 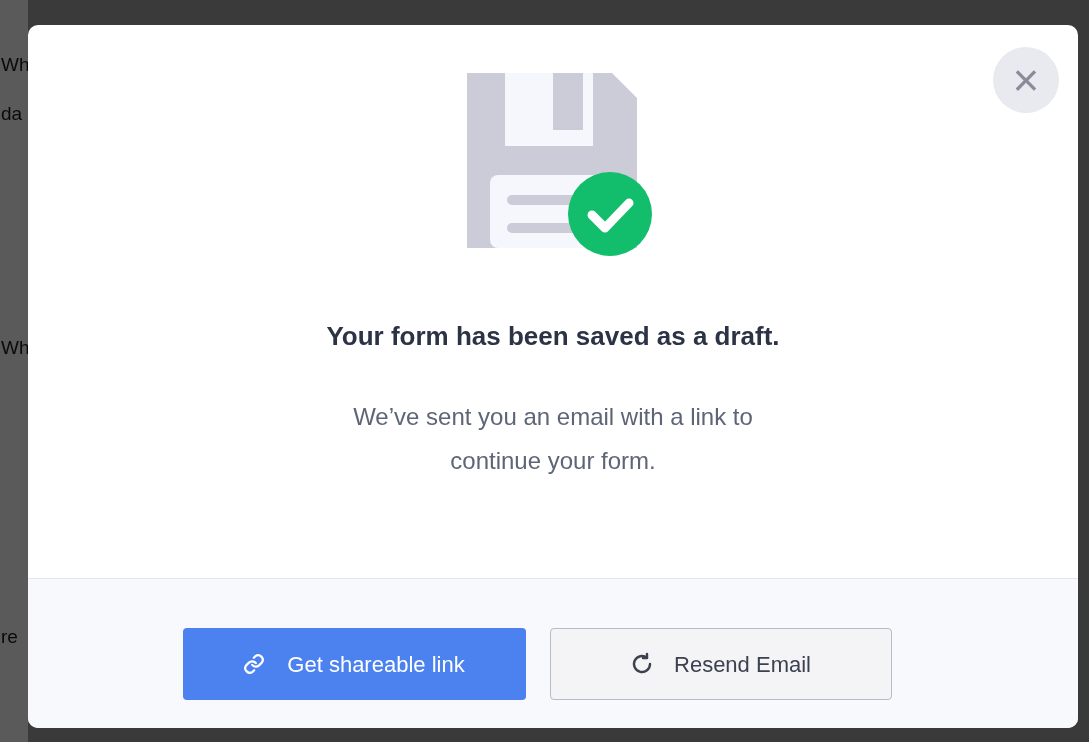 What do you see at coordinates (10, 636) in the screenshot?
I see `background-text: re` at bounding box center [10, 636].